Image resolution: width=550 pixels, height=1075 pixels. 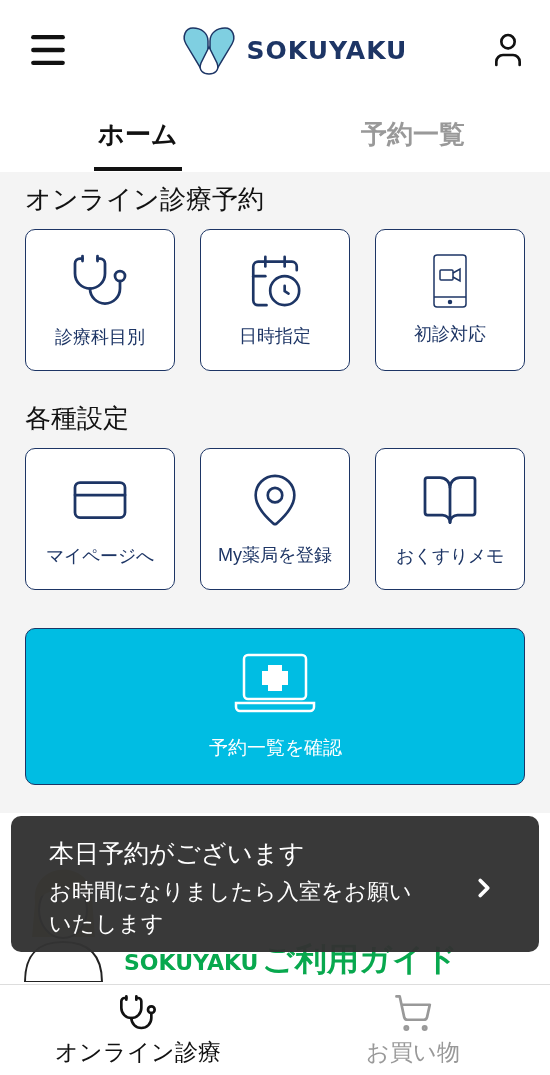 What do you see at coordinates (412, 1012) in the screenshot?
I see `cart-icon` at bounding box center [412, 1012].